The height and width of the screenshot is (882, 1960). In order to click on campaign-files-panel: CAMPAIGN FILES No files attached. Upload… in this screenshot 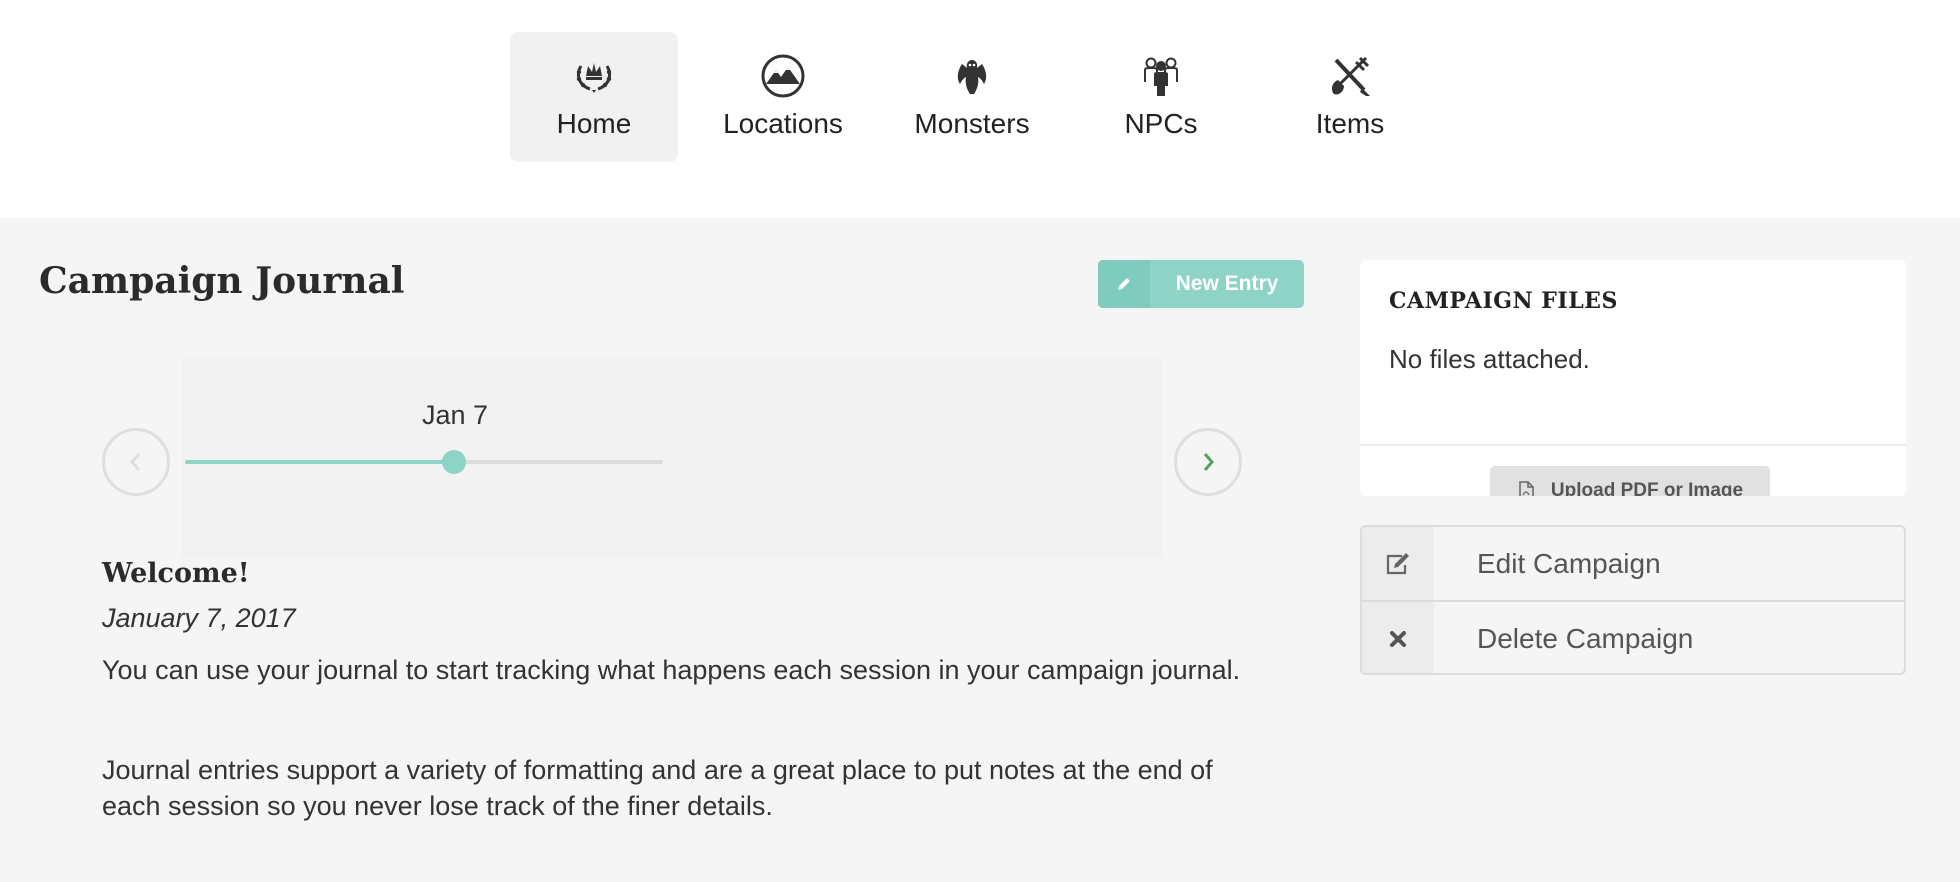, I will do `click(1633, 378)`.